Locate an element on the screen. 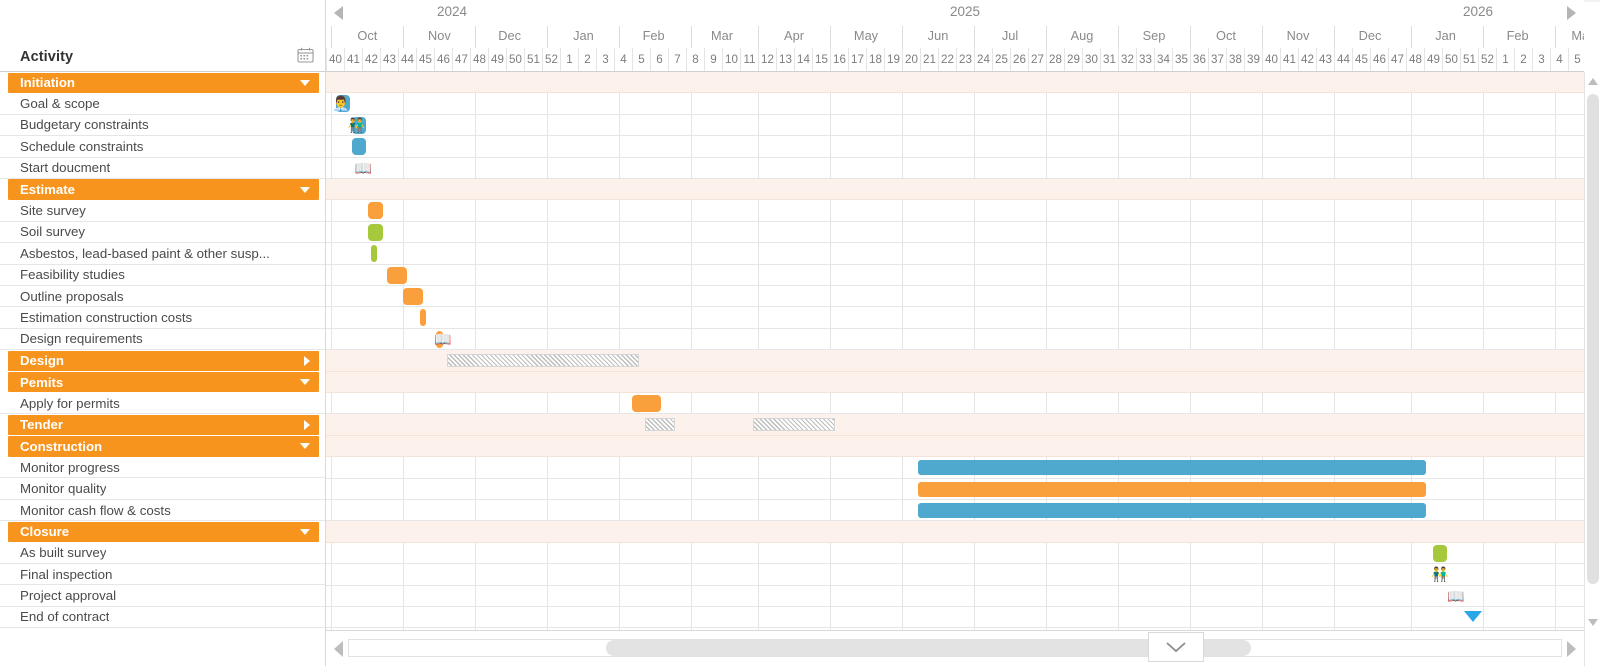 This screenshot has height=666, width=1600. week-number-cell: 39 is located at coordinates (1253, 59).